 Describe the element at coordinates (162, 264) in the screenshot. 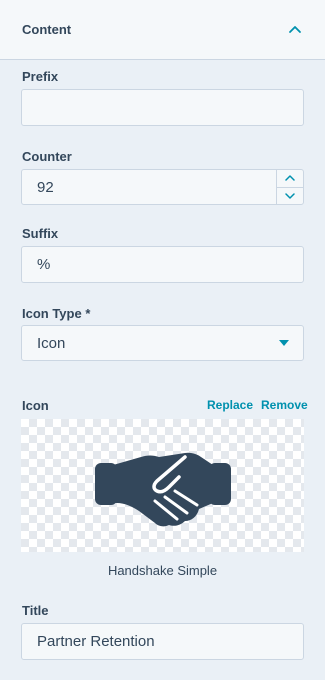

I see `suffix-input: %` at that location.